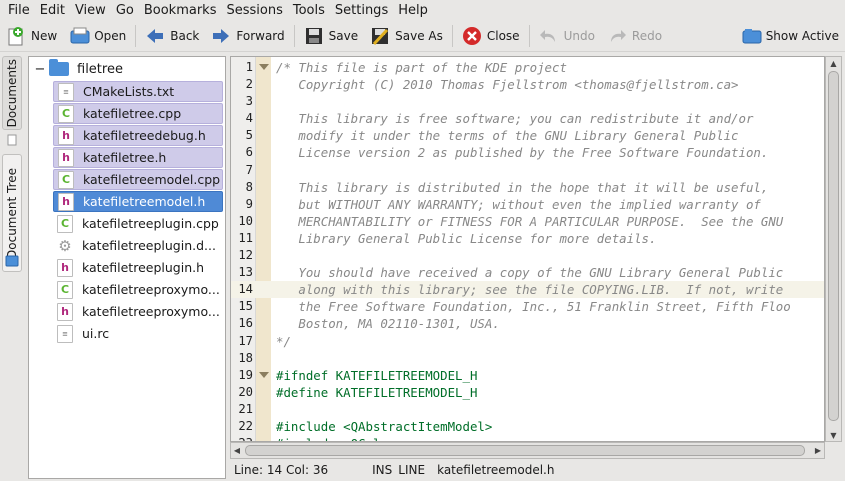 This screenshot has width=845, height=481. Describe the element at coordinates (411, 470) in the screenshot. I see `selection-mode: LINE` at that location.